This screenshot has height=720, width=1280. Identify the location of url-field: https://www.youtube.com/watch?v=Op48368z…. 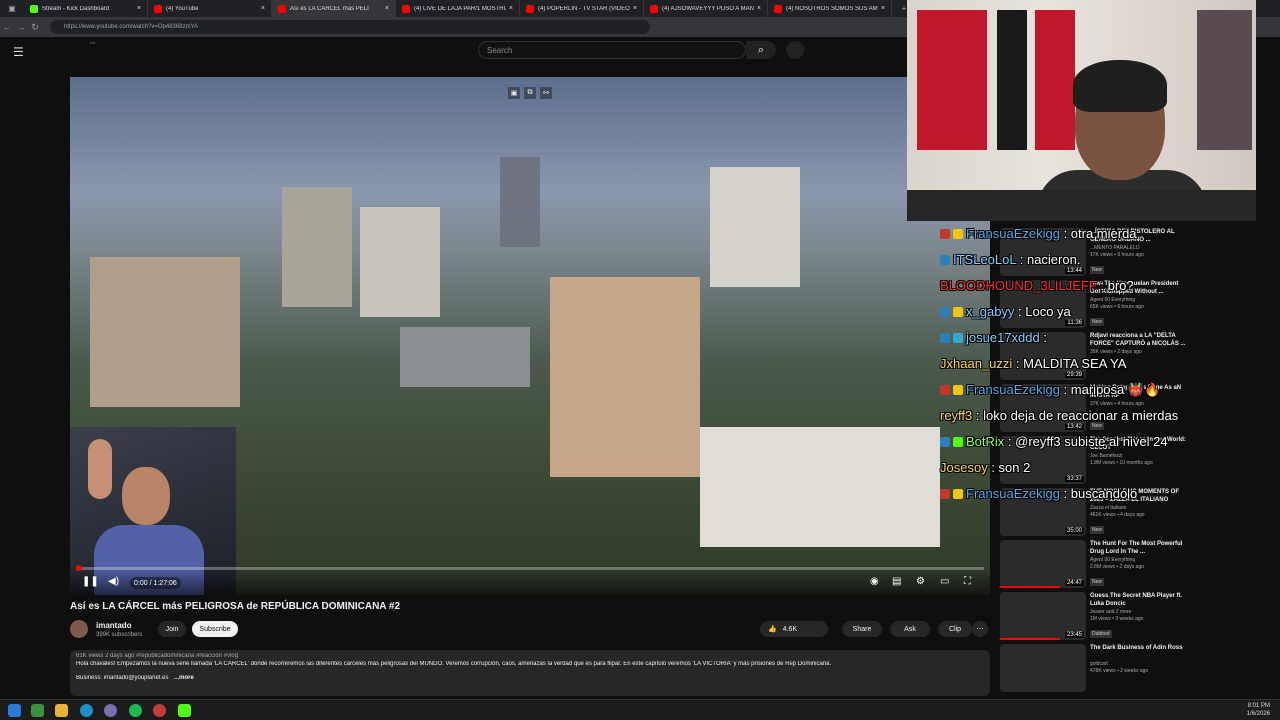
(350, 27).